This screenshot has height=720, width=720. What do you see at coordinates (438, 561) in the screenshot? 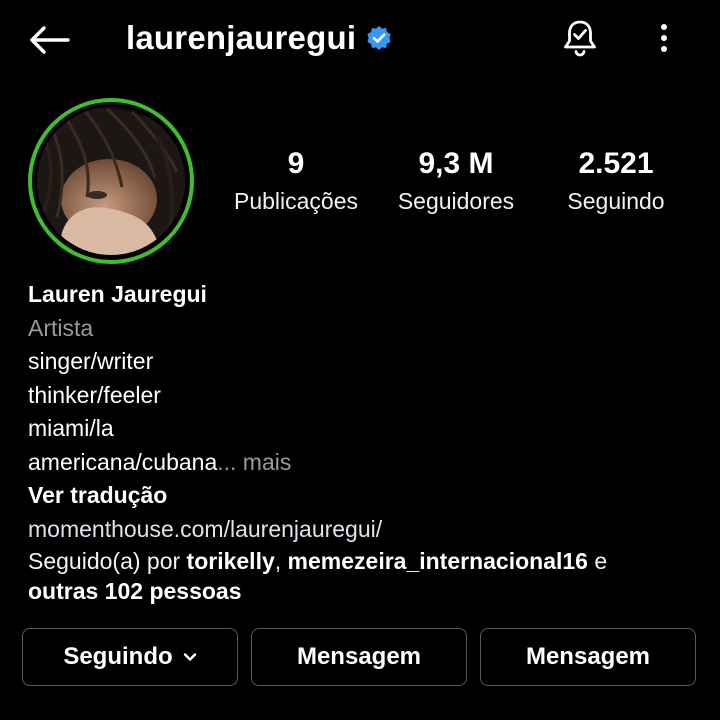
I see `follower-username: memezeira_internacional16` at bounding box center [438, 561].